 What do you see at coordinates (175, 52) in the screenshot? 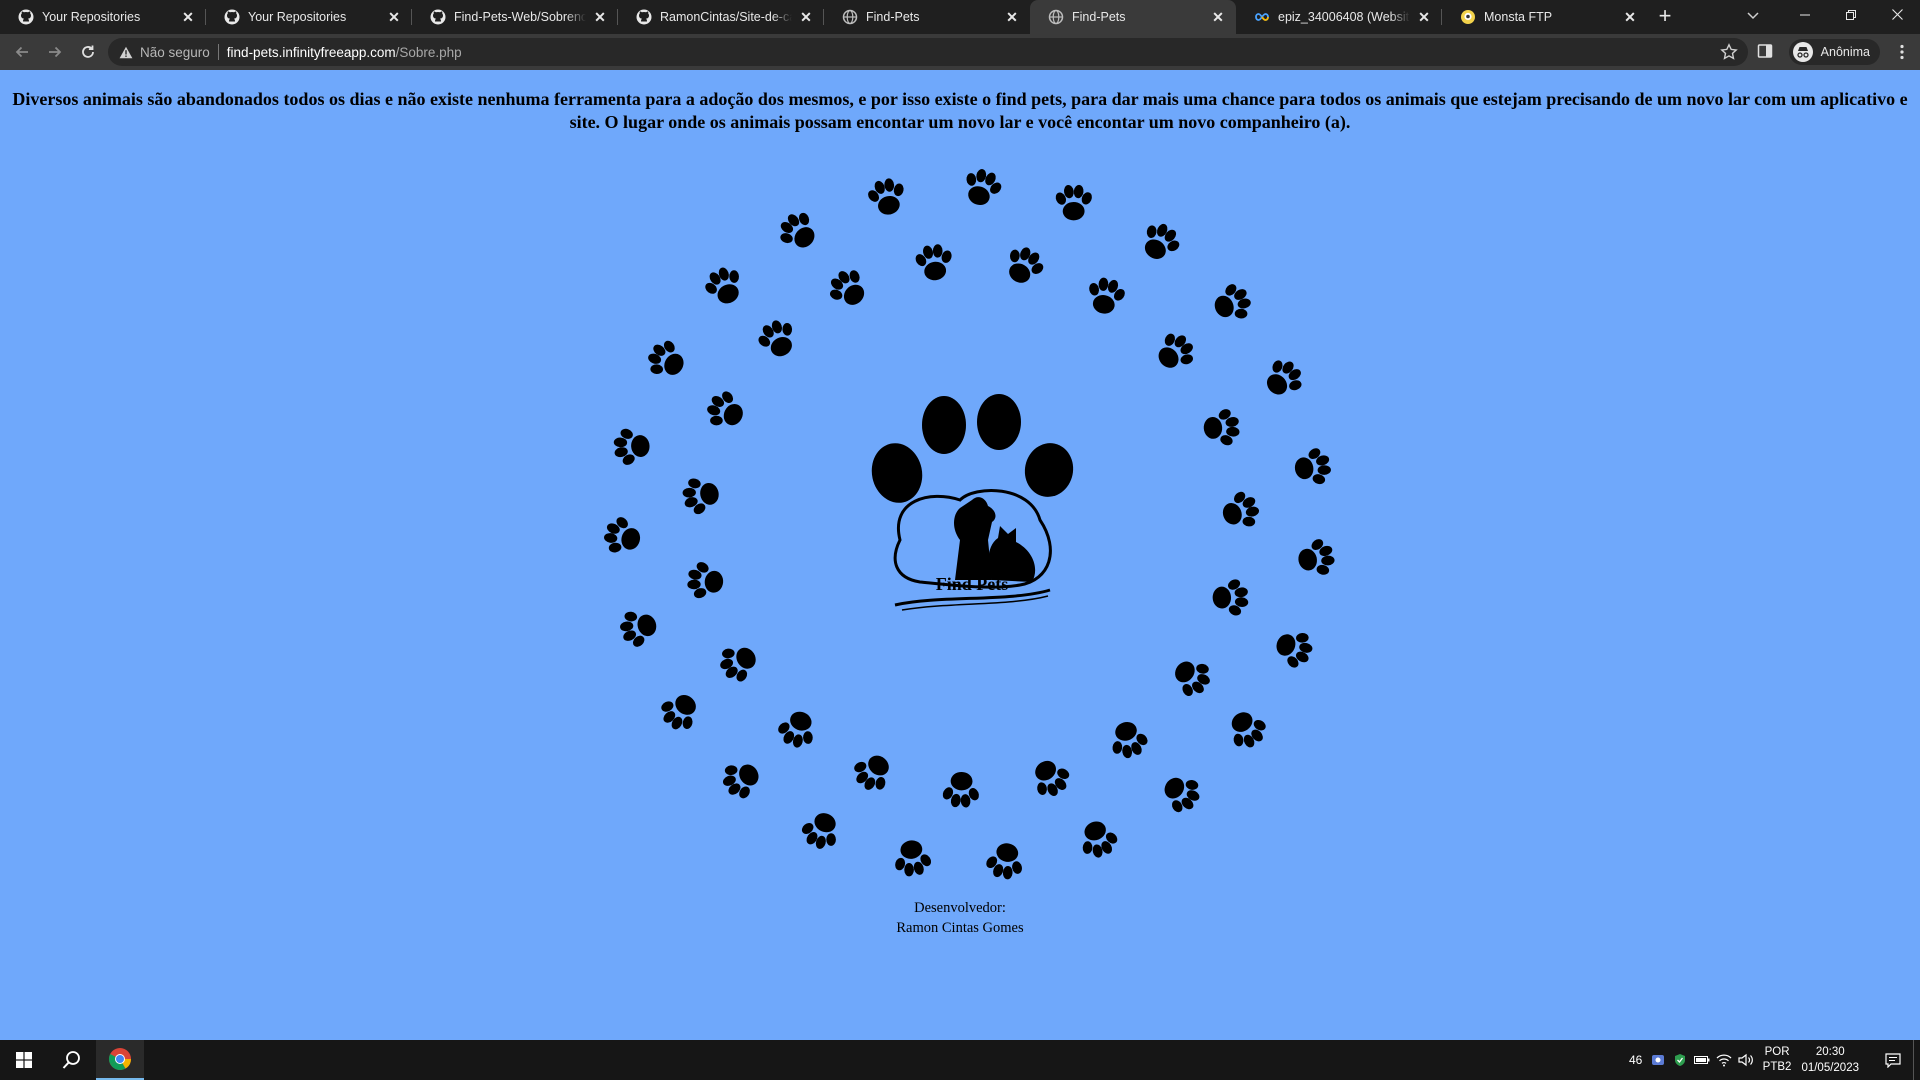
I see `security-label: Não seguro` at bounding box center [175, 52].